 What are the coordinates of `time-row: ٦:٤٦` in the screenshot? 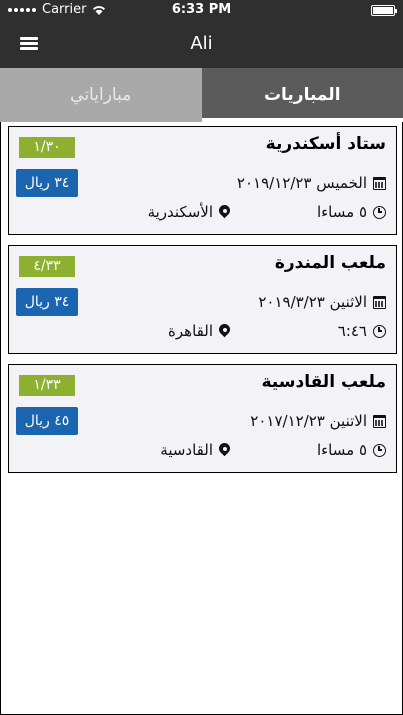 It's located at (362, 331).